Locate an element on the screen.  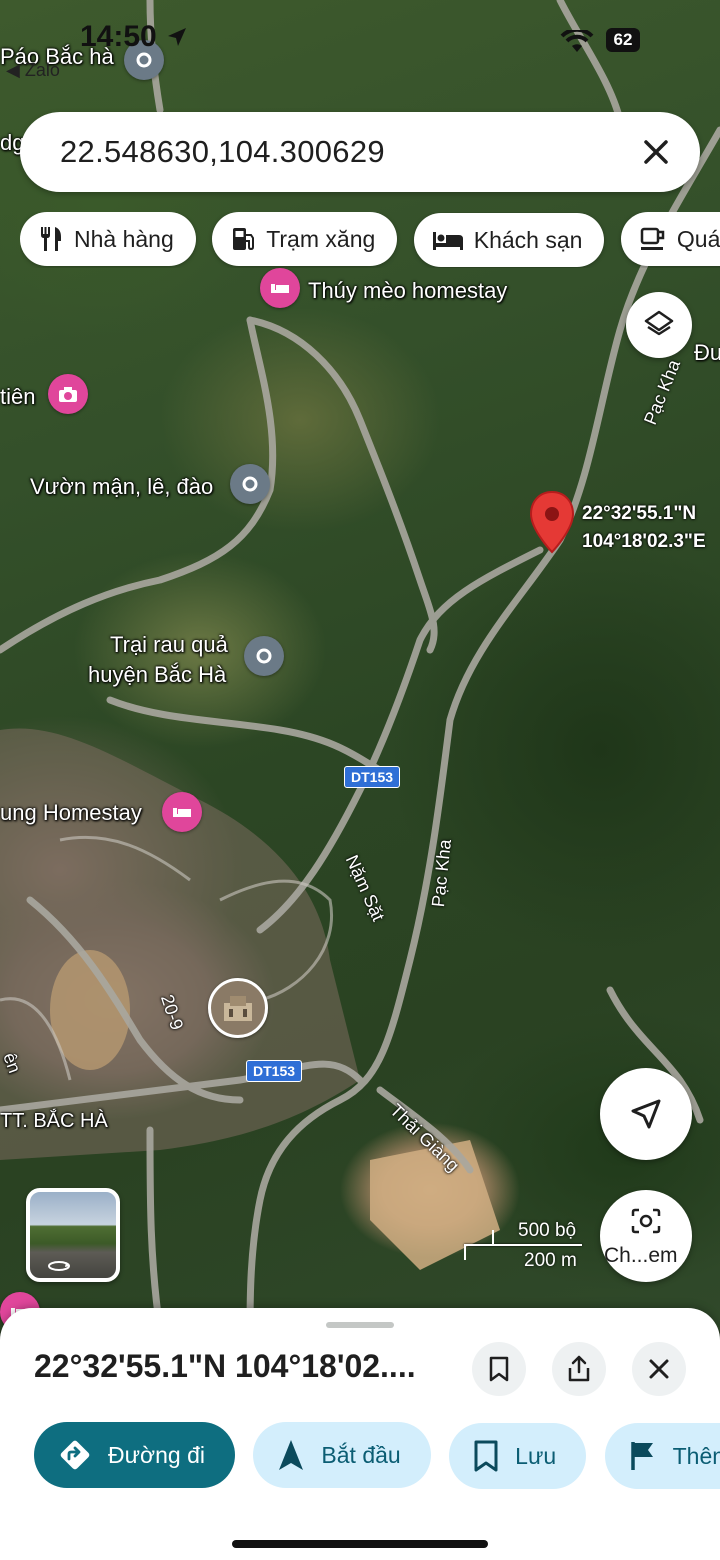
pin-latitude: 22°32'55.1"N is located at coordinates (639, 513).